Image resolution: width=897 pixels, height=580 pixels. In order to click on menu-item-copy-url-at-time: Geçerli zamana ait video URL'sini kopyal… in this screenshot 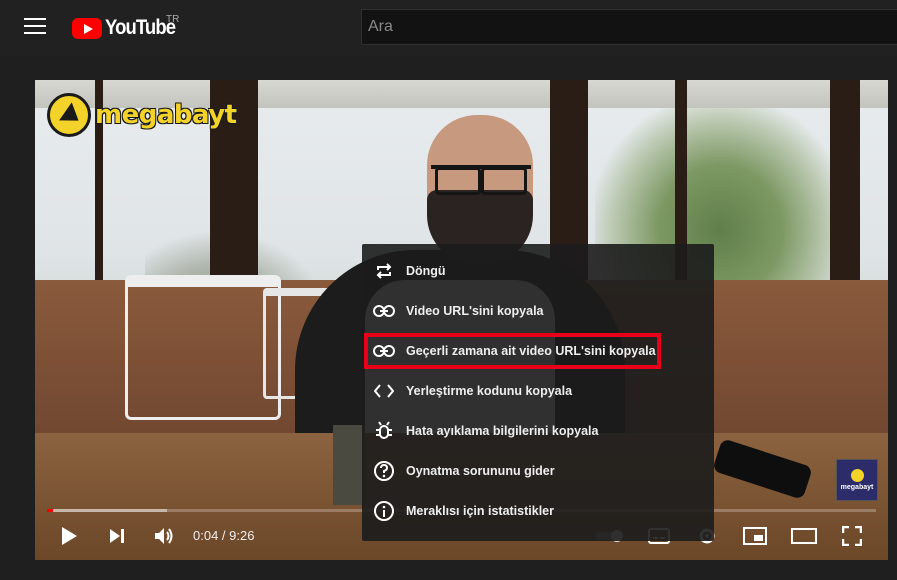, I will do `click(538, 351)`.